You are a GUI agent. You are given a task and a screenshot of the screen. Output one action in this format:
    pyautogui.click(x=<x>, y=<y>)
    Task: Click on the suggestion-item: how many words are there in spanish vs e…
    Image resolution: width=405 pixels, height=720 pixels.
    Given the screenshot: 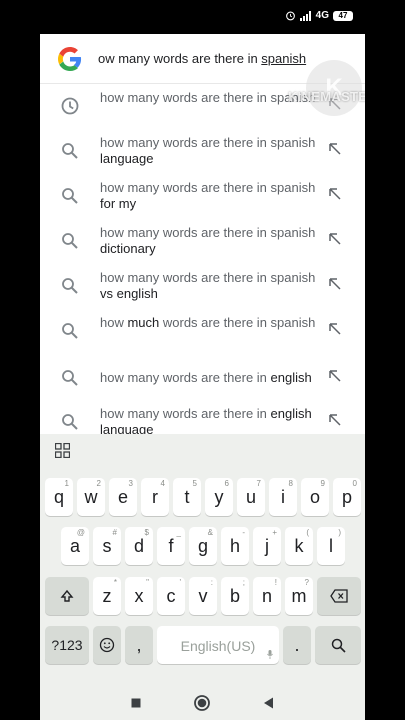 What is the action you would take?
    pyautogui.click(x=202, y=286)
    